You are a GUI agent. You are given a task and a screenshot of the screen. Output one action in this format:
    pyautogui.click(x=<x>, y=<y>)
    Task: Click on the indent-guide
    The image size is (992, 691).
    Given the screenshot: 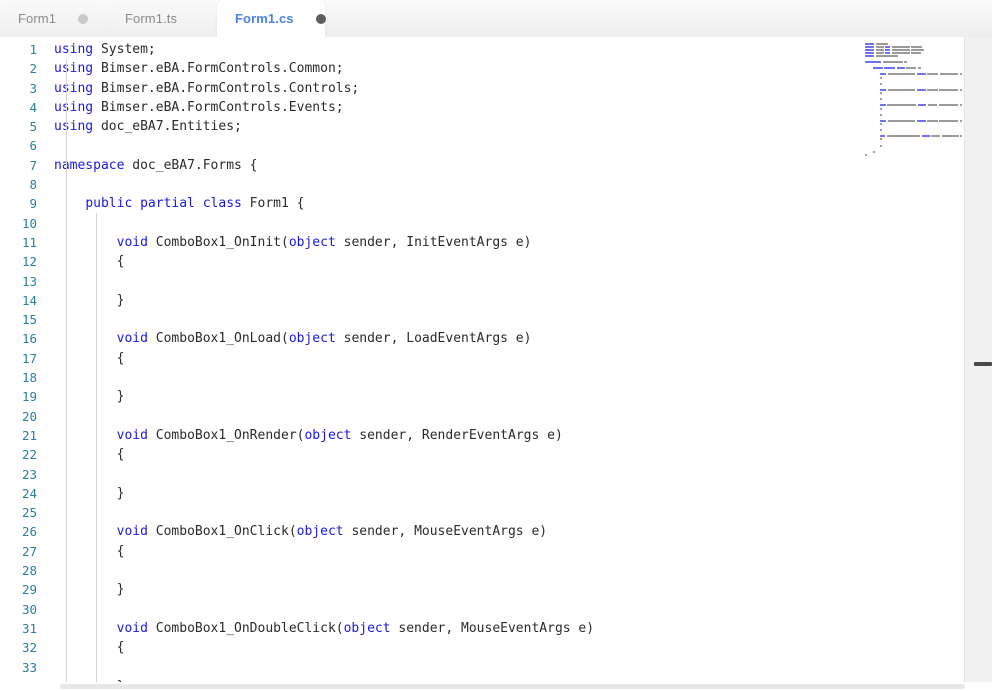 What is the action you would take?
    pyautogui.click(x=66, y=370)
    